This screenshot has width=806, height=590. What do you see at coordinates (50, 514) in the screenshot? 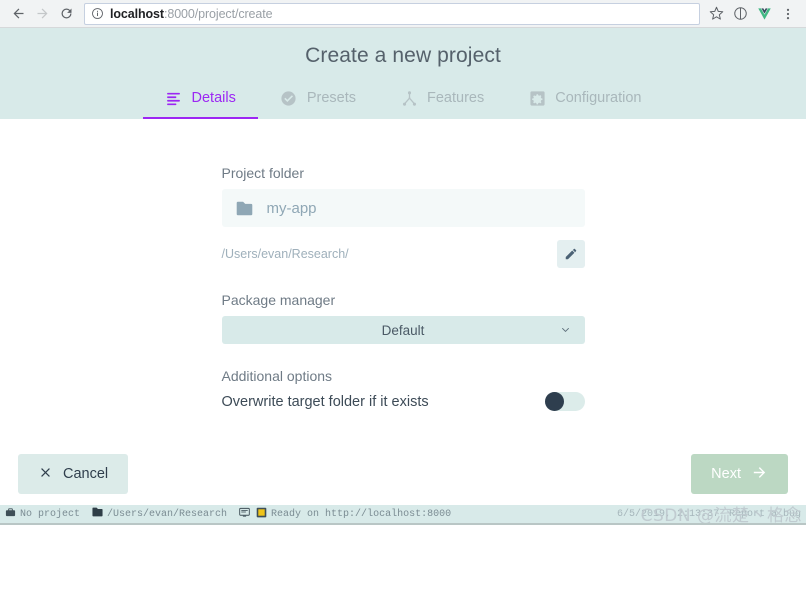
I see `status-project-text: No project` at bounding box center [50, 514].